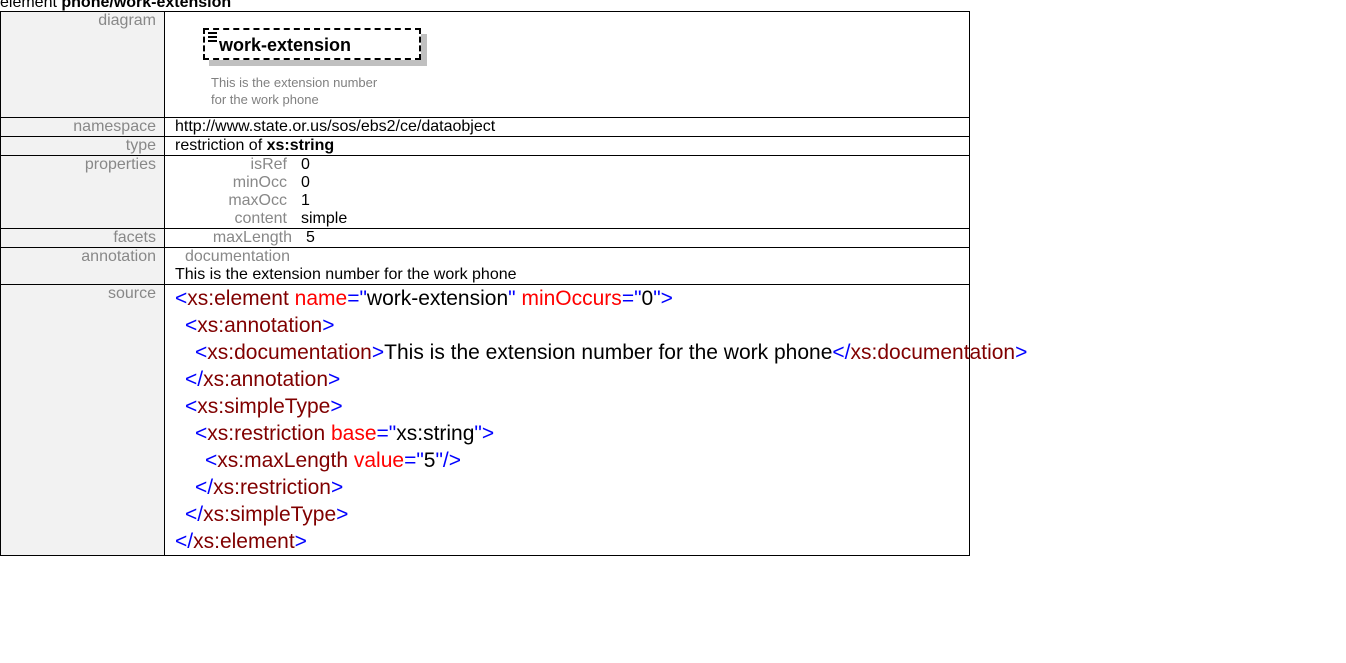  What do you see at coordinates (82, 266) in the screenshot?
I see `annotation-label: annotation` at bounding box center [82, 266].